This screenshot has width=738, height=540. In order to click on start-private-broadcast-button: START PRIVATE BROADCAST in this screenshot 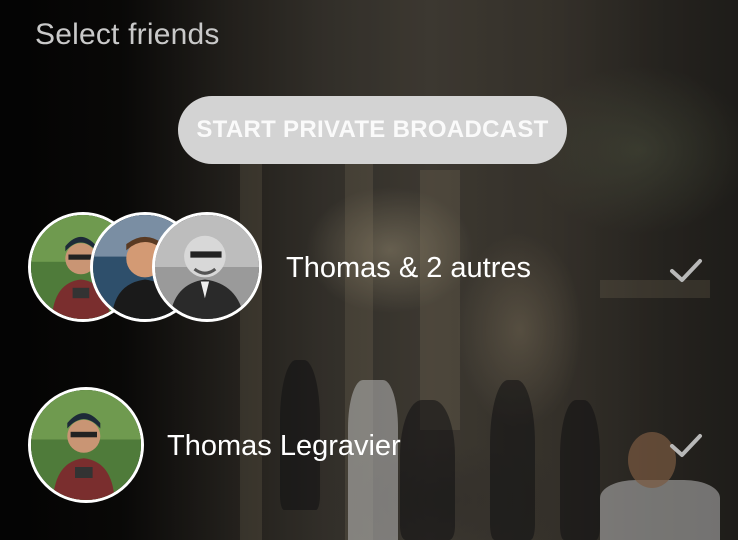, I will do `click(372, 130)`.